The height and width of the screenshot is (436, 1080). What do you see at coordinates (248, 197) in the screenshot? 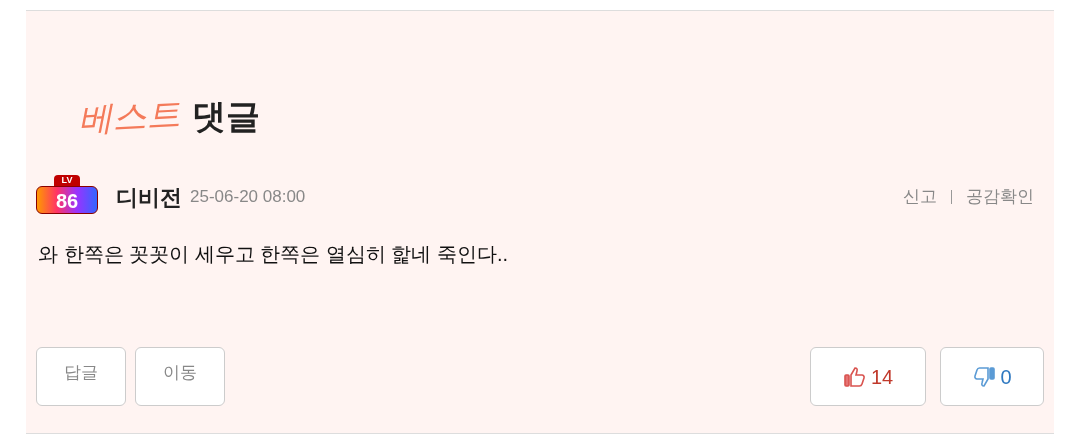
I see `comment-date: 25-06-20 08:00` at bounding box center [248, 197].